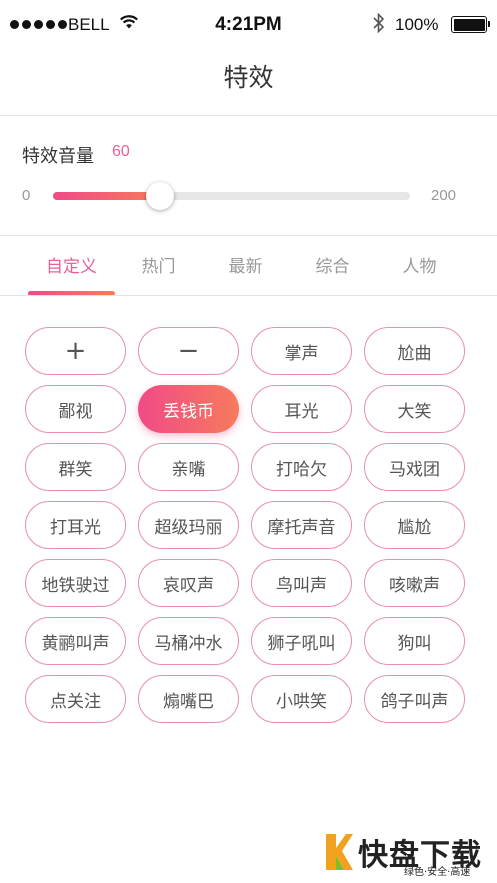  Describe the element at coordinates (339, 852) in the screenshot. I see `watermark-k-icon` at that location.